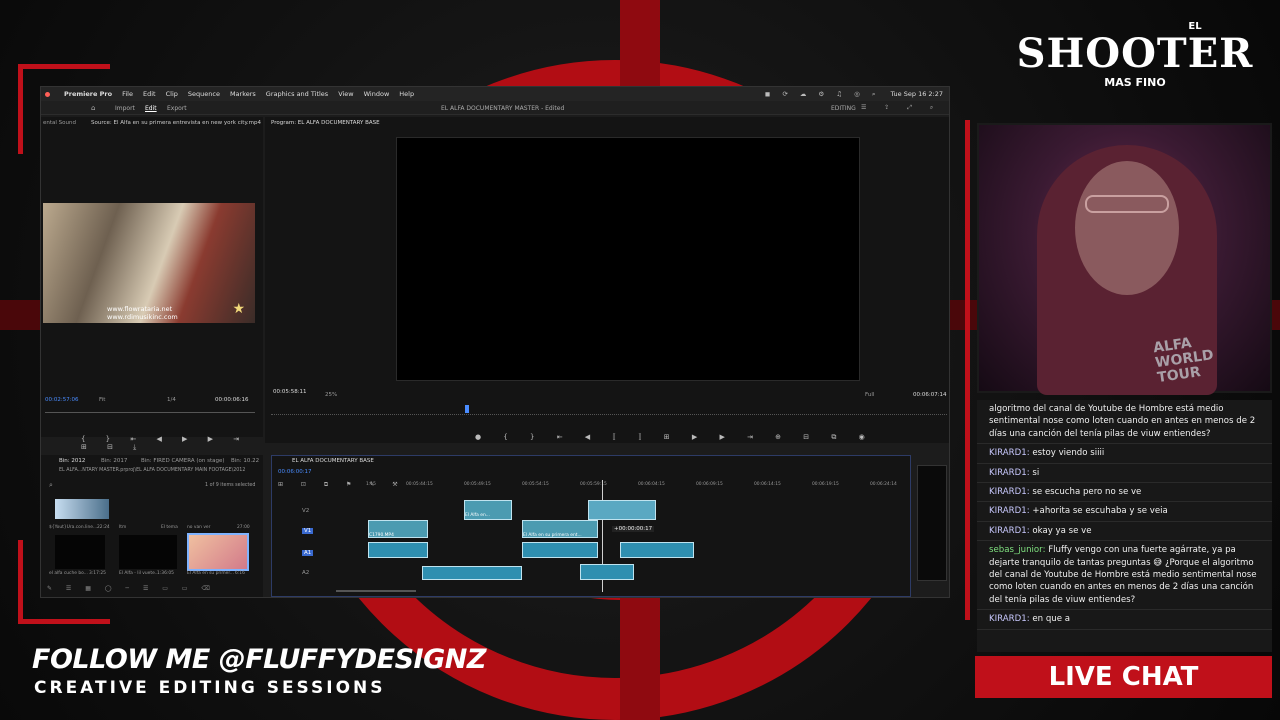 The width and height of the screenshot is (1280, 720). Describe the element at coordinates (843, 108) in the screenshot. I see `workspace-label: EDITING` at that location.